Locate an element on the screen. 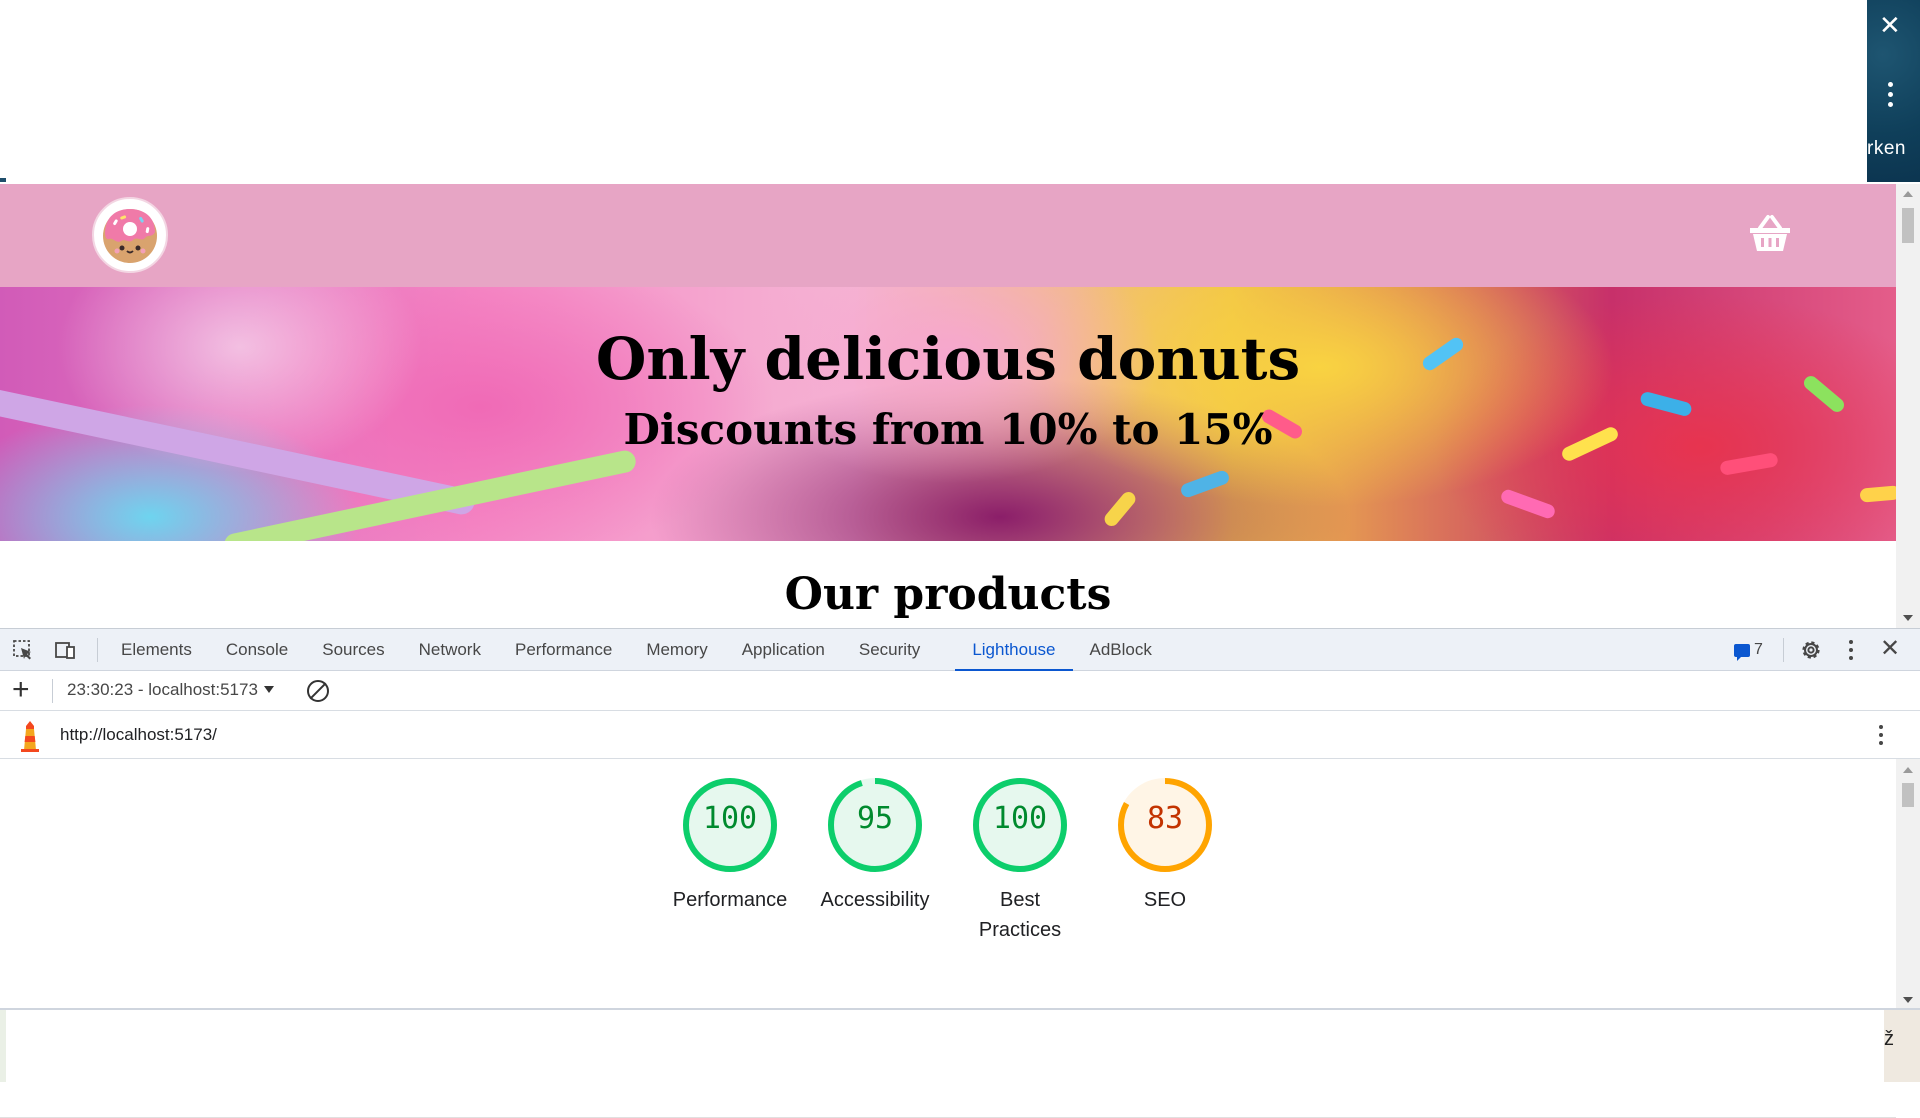 This screenshot has width=1920, height=1118. audited-url: http://localhost:5173/ is located at coordinates (138, 735).